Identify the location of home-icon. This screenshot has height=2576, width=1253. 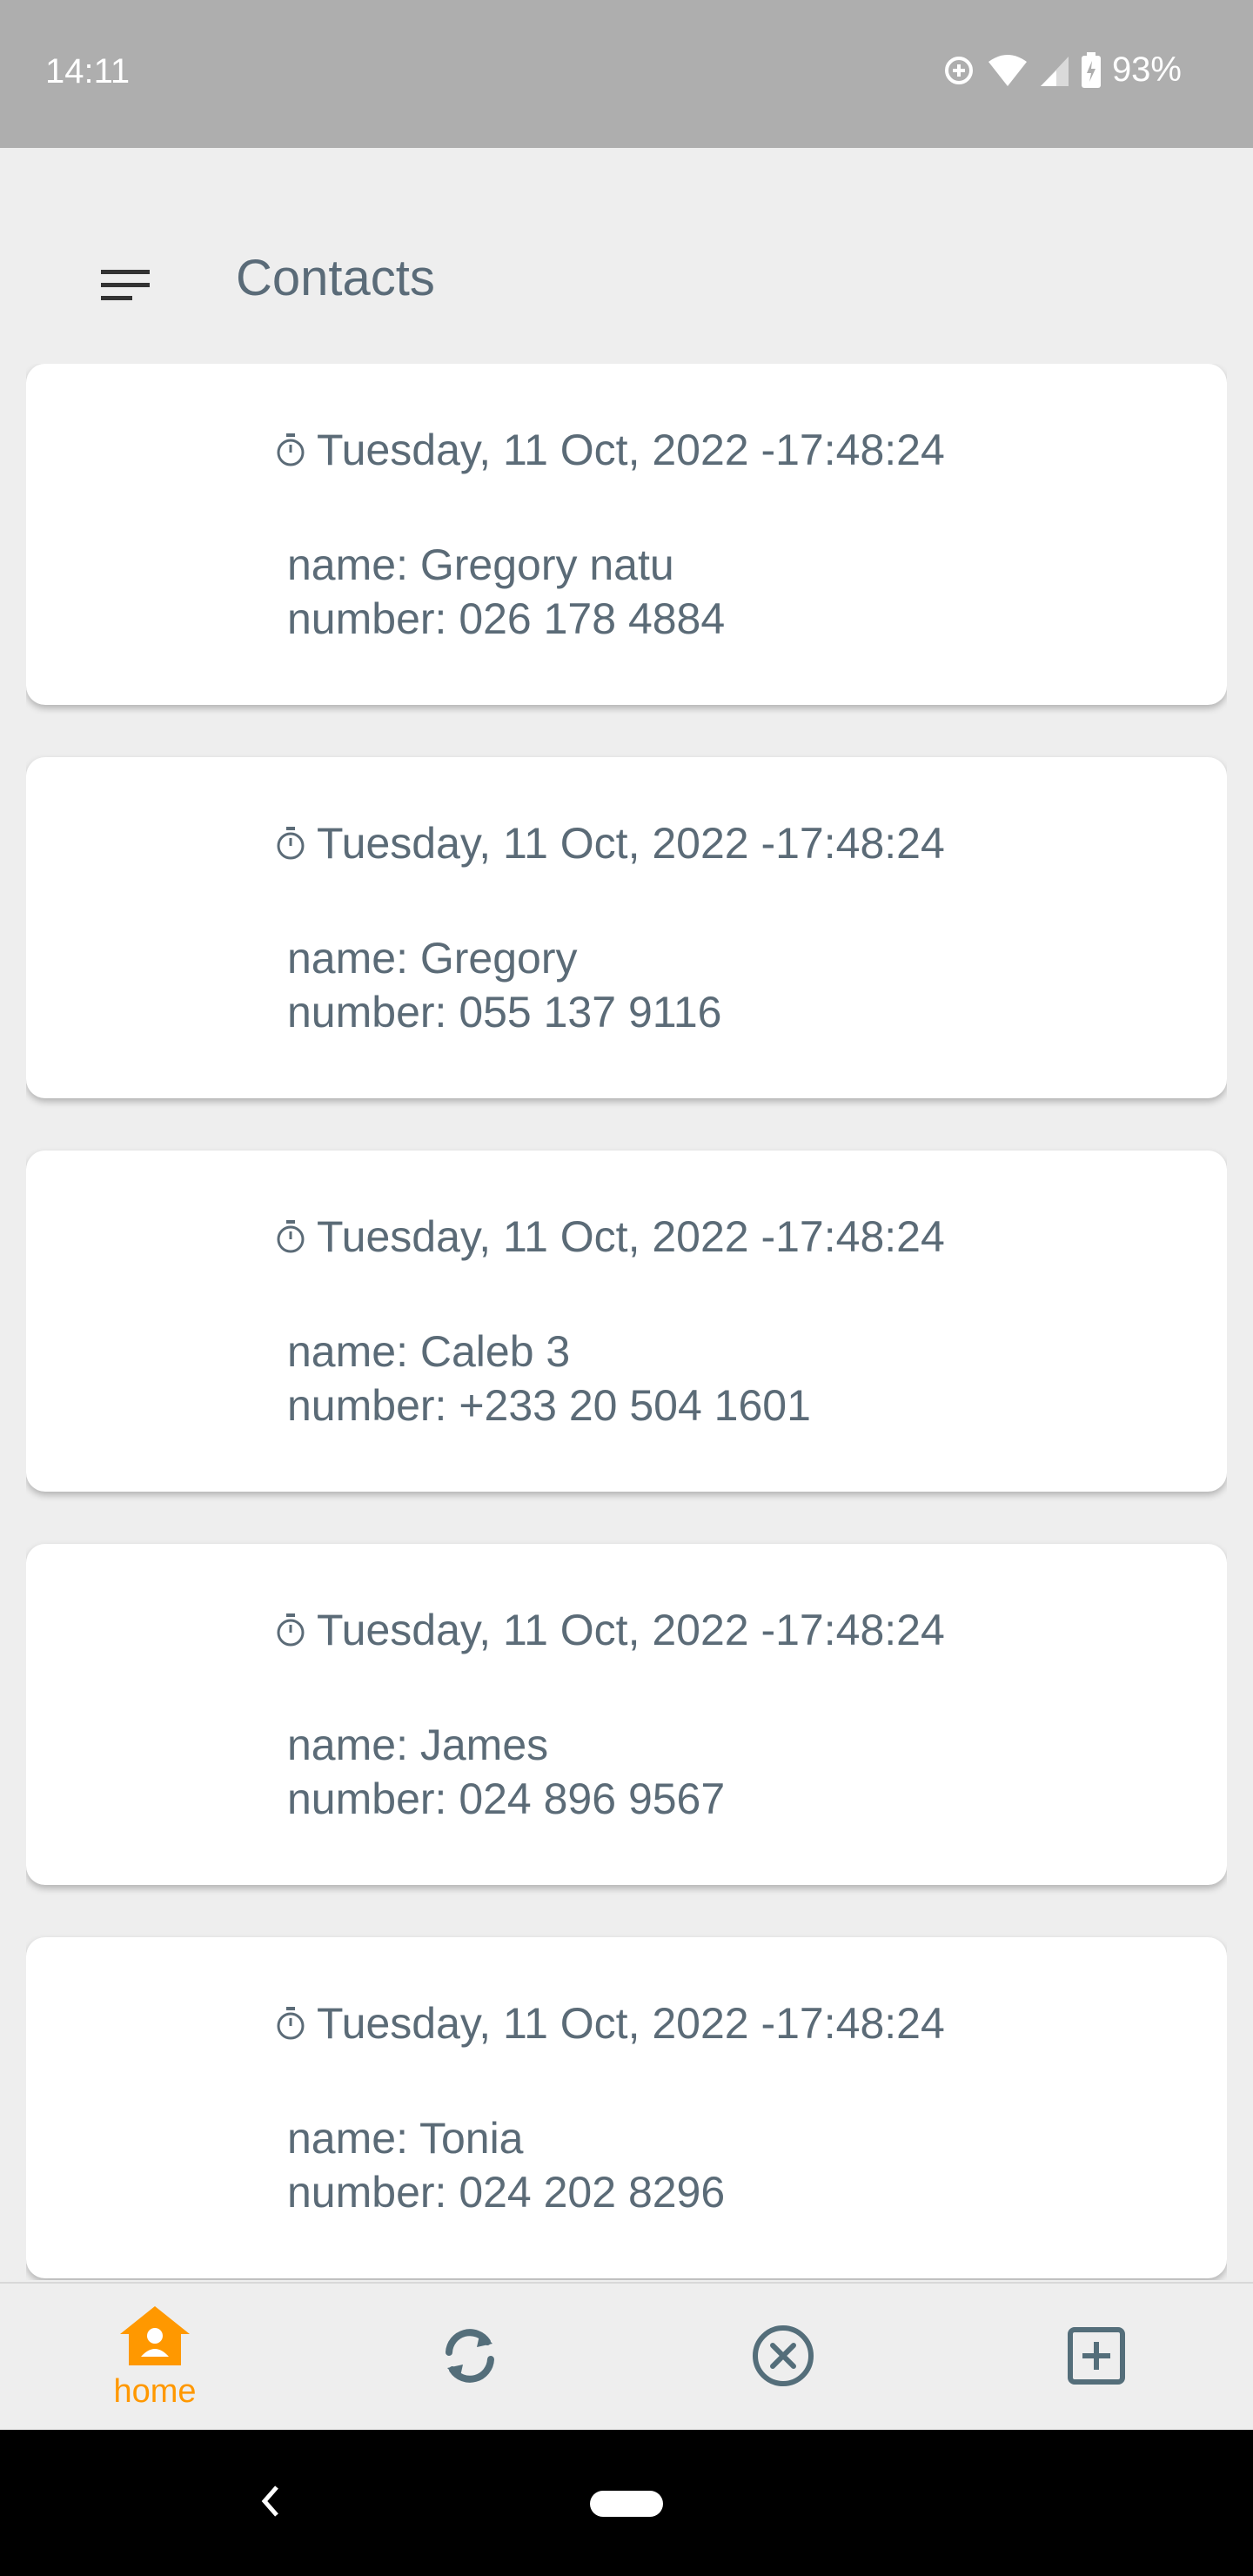
(154, 2337).